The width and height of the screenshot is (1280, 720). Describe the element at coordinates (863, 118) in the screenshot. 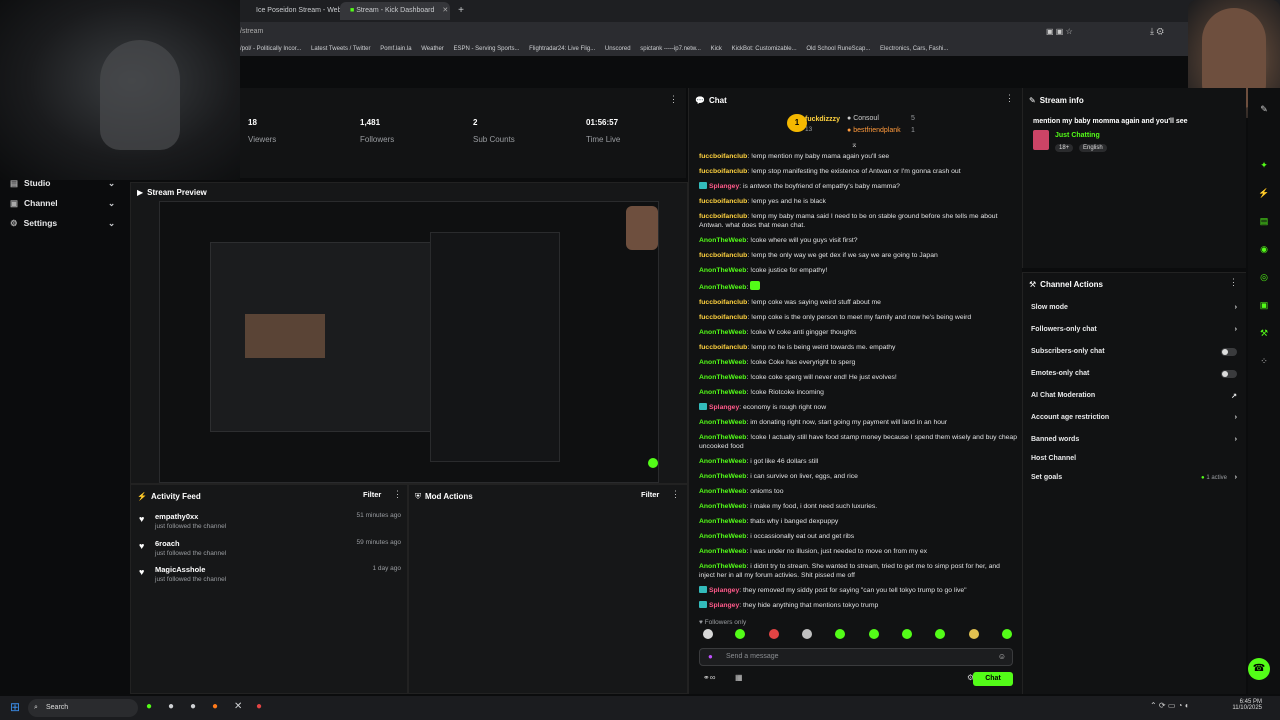

I see `top-user-name: ● Consoul` at that location.